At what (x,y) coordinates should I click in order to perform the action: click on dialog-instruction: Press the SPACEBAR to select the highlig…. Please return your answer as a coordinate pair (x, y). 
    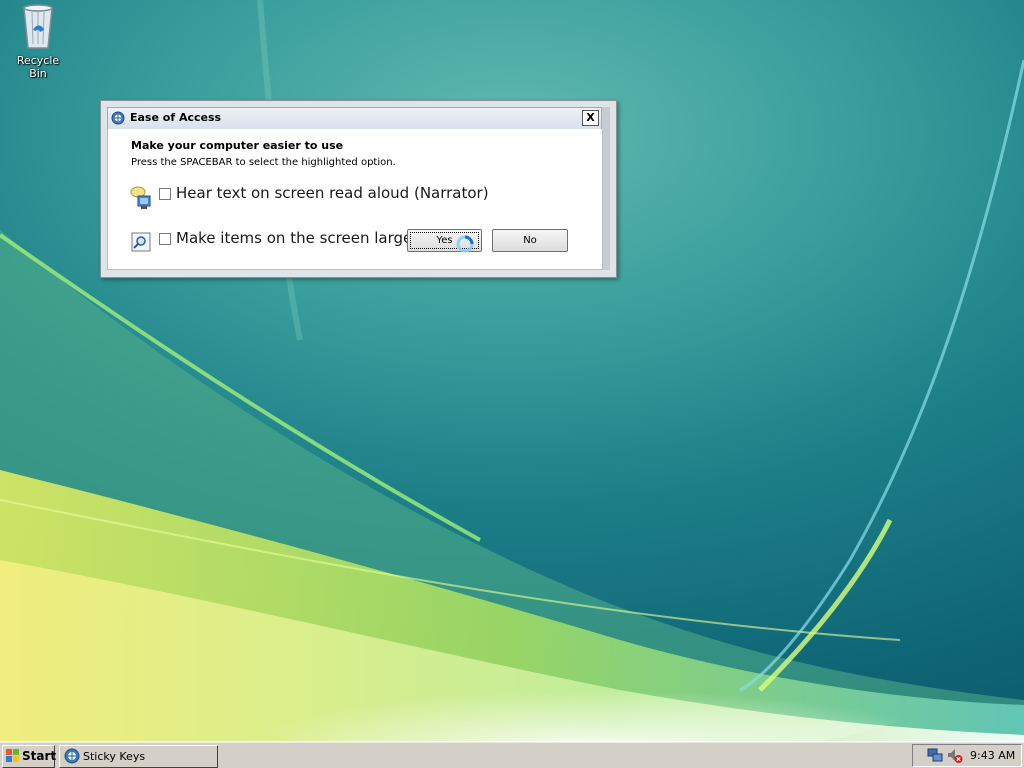
    Looking at the image, I should click on (263, 162).